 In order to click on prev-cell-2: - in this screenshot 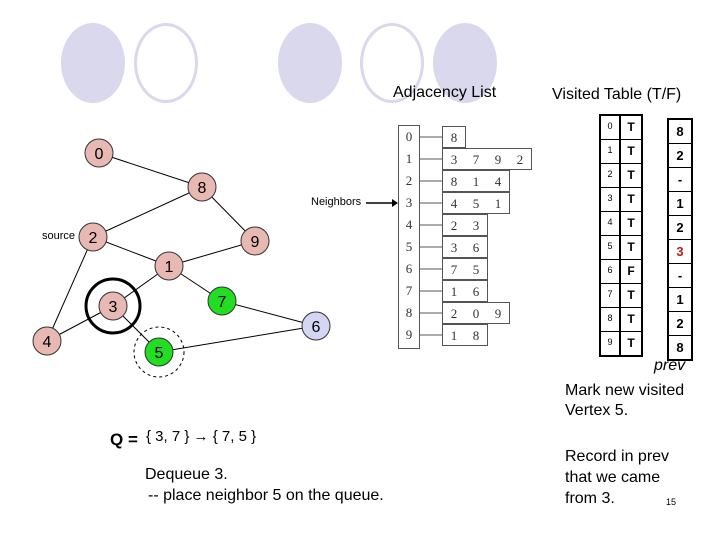, I will do `click(680, 180)`.